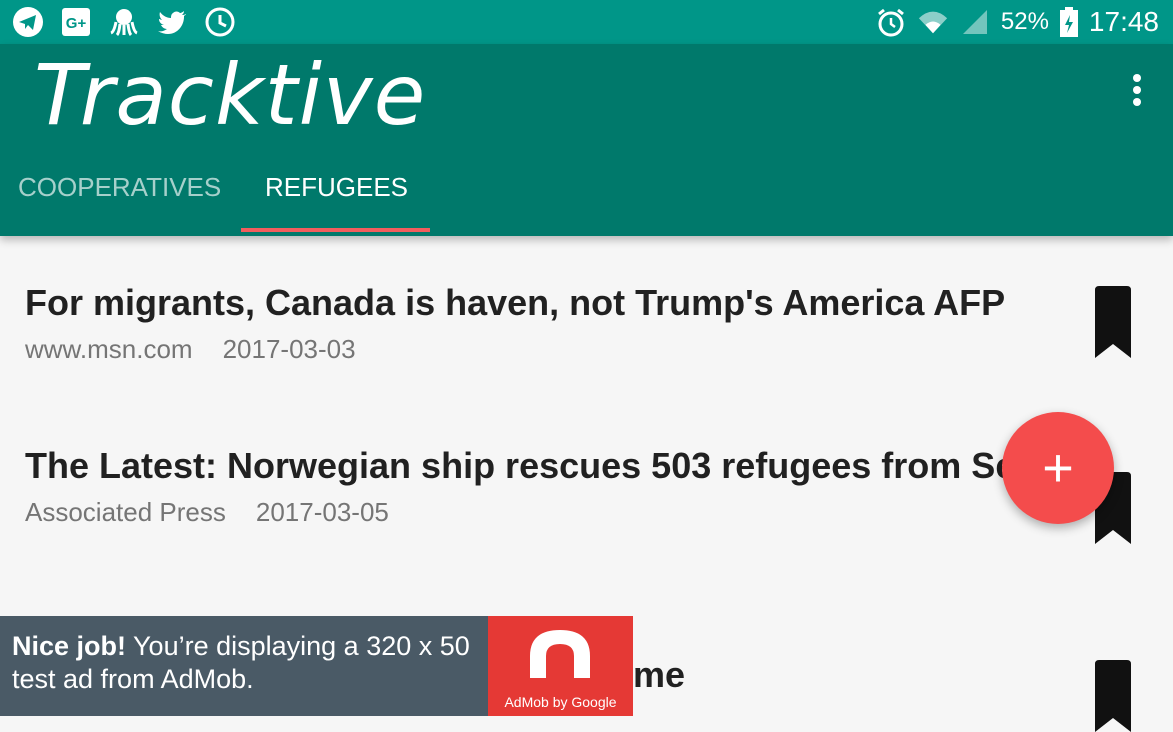 Image resolution: width=1173 pixels, height=732 pixels. What do you see at coordinates (933, 22) in the screenshot?
I see `wifi-icon` at bounding box center [933, 22].